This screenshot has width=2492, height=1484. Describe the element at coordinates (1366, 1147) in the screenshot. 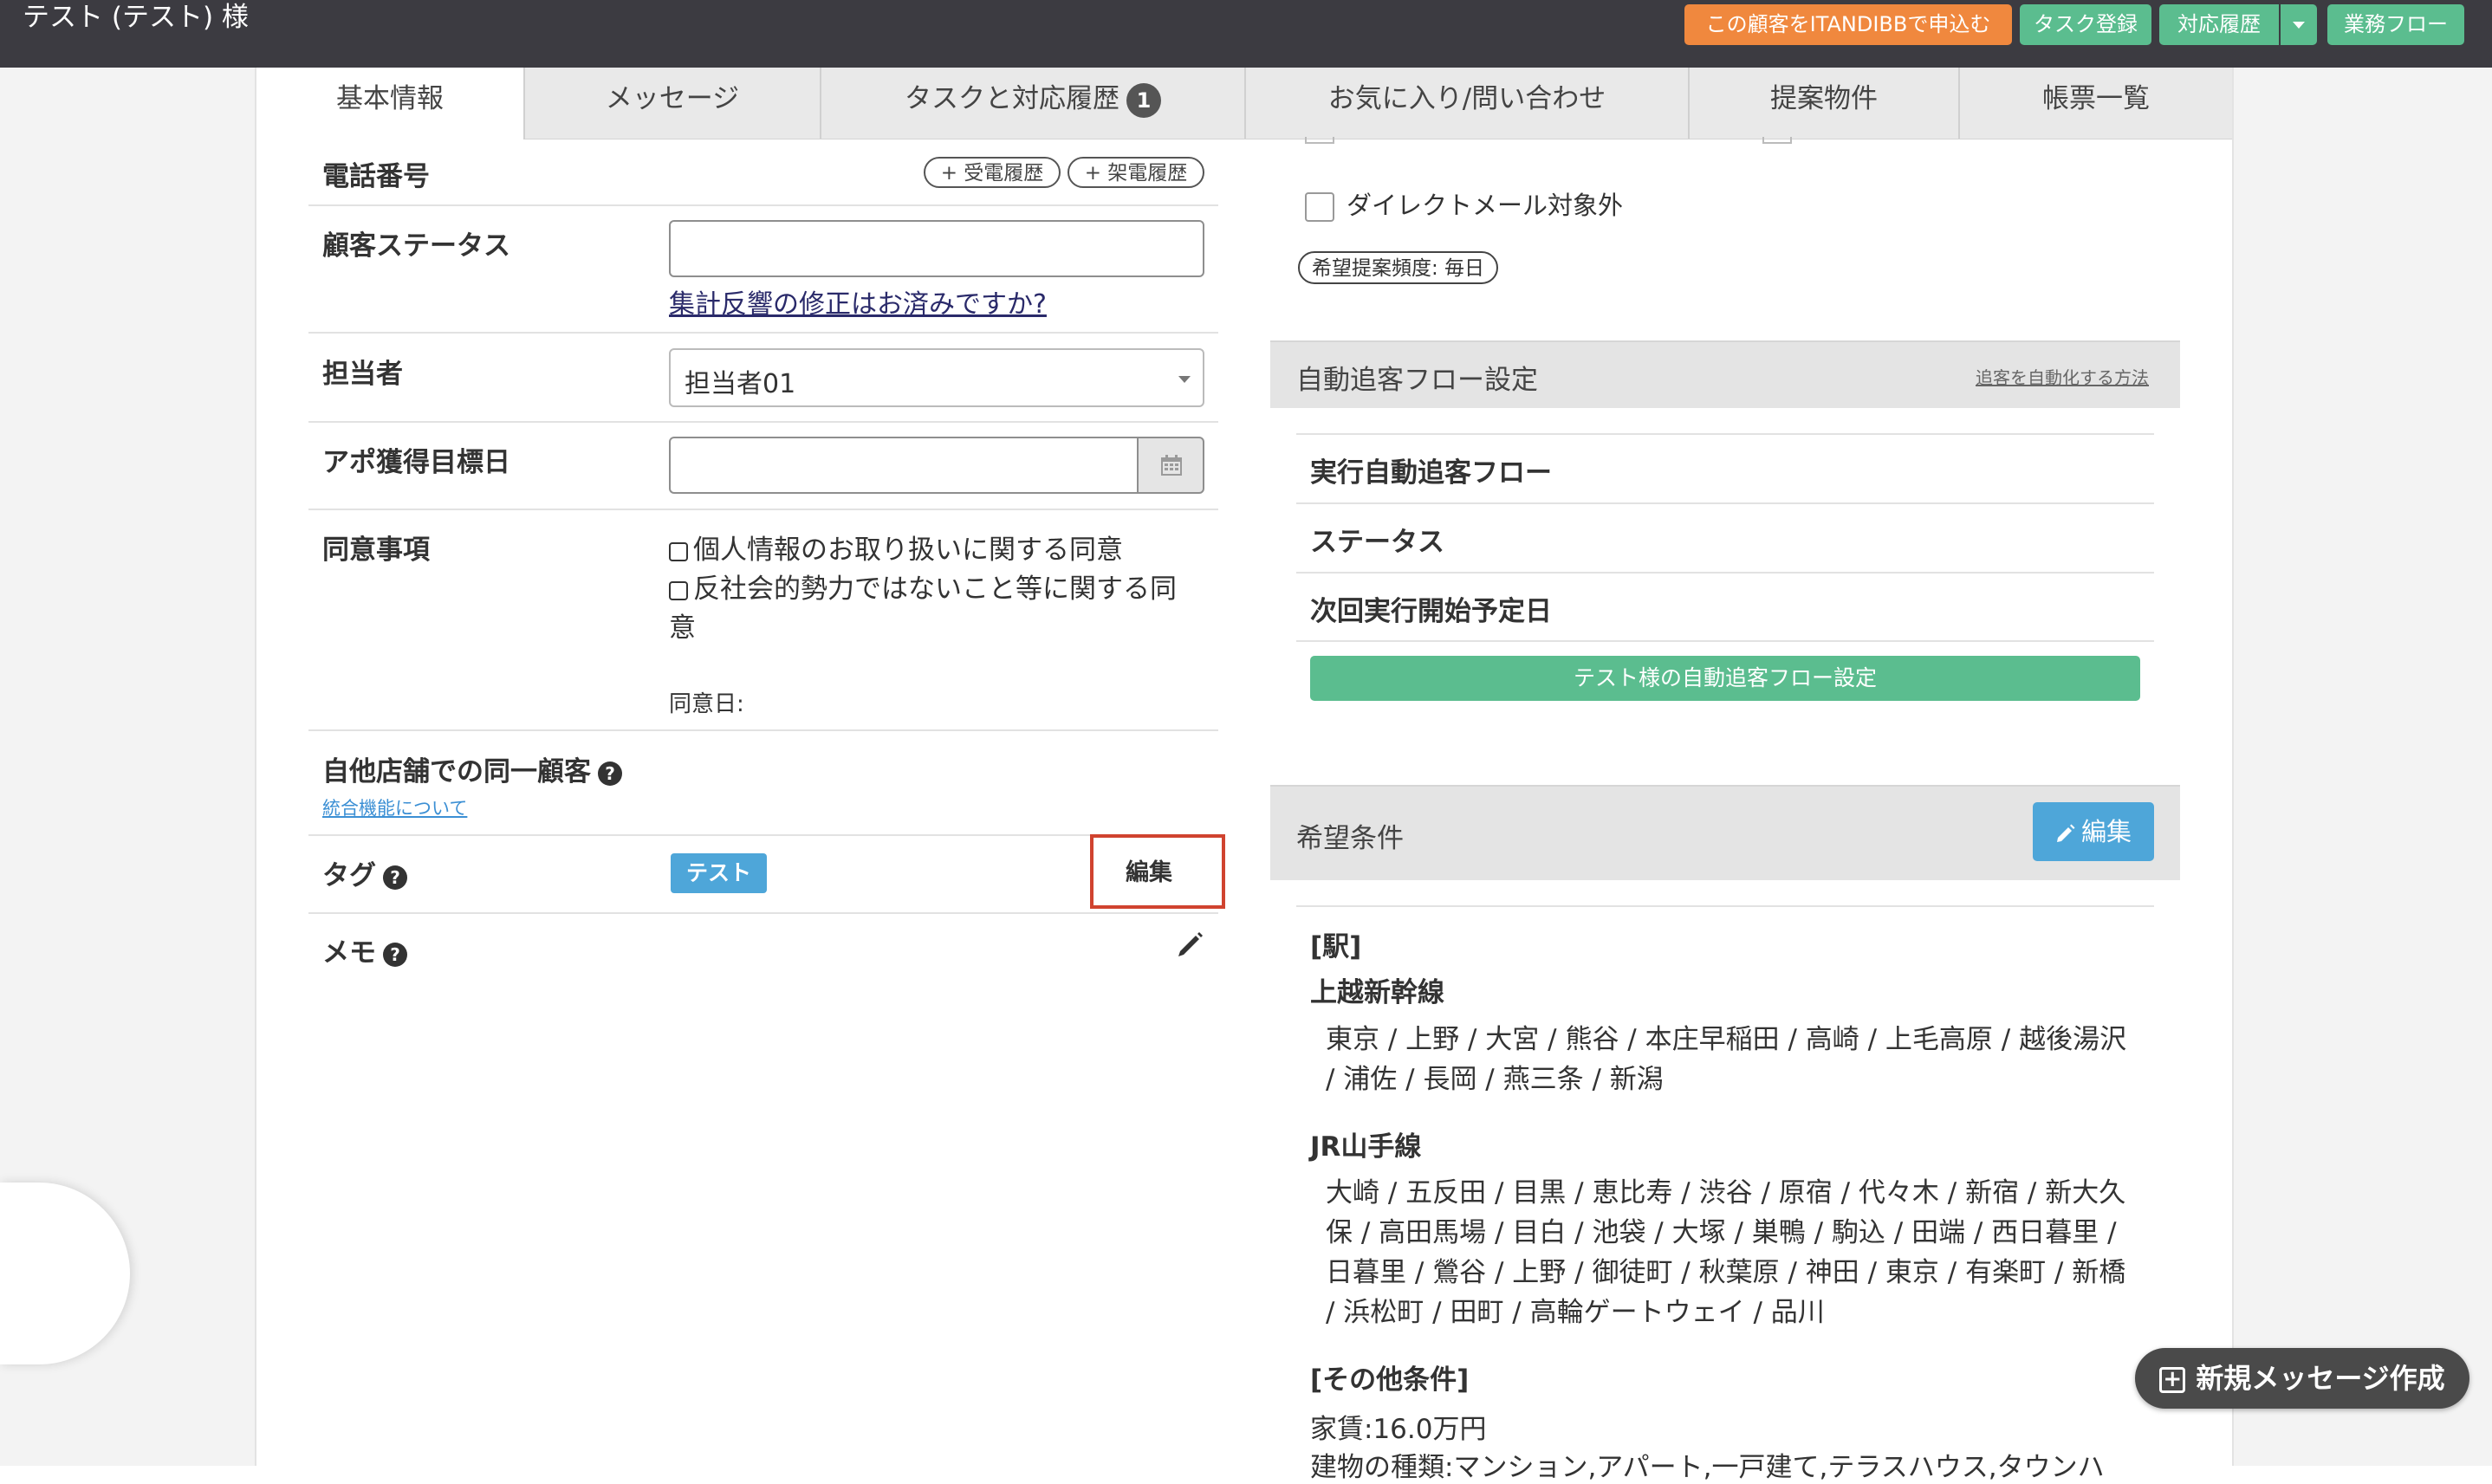

I see `line-name: JR山手線` at that location.